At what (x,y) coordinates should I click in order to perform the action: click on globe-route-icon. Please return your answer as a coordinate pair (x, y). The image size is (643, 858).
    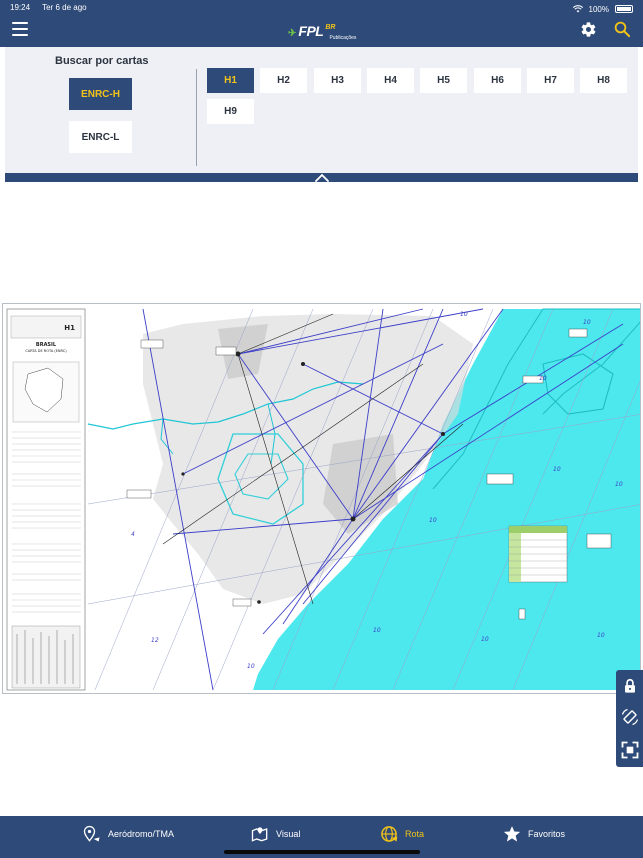
    Looking at the image, I should click on (389, 834).